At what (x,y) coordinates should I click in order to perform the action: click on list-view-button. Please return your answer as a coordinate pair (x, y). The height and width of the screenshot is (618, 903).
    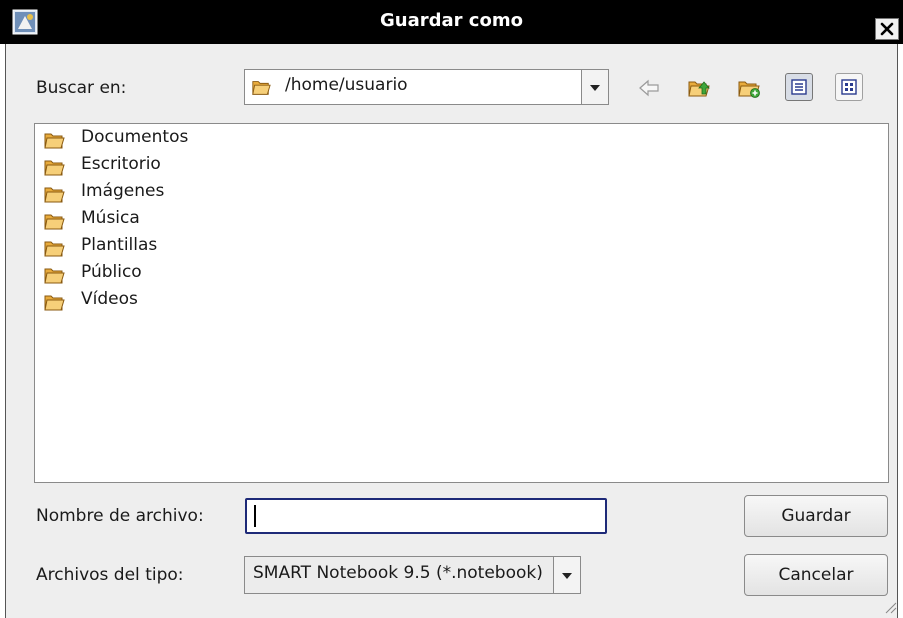
    Looking at the image, I should click on (799, 87).